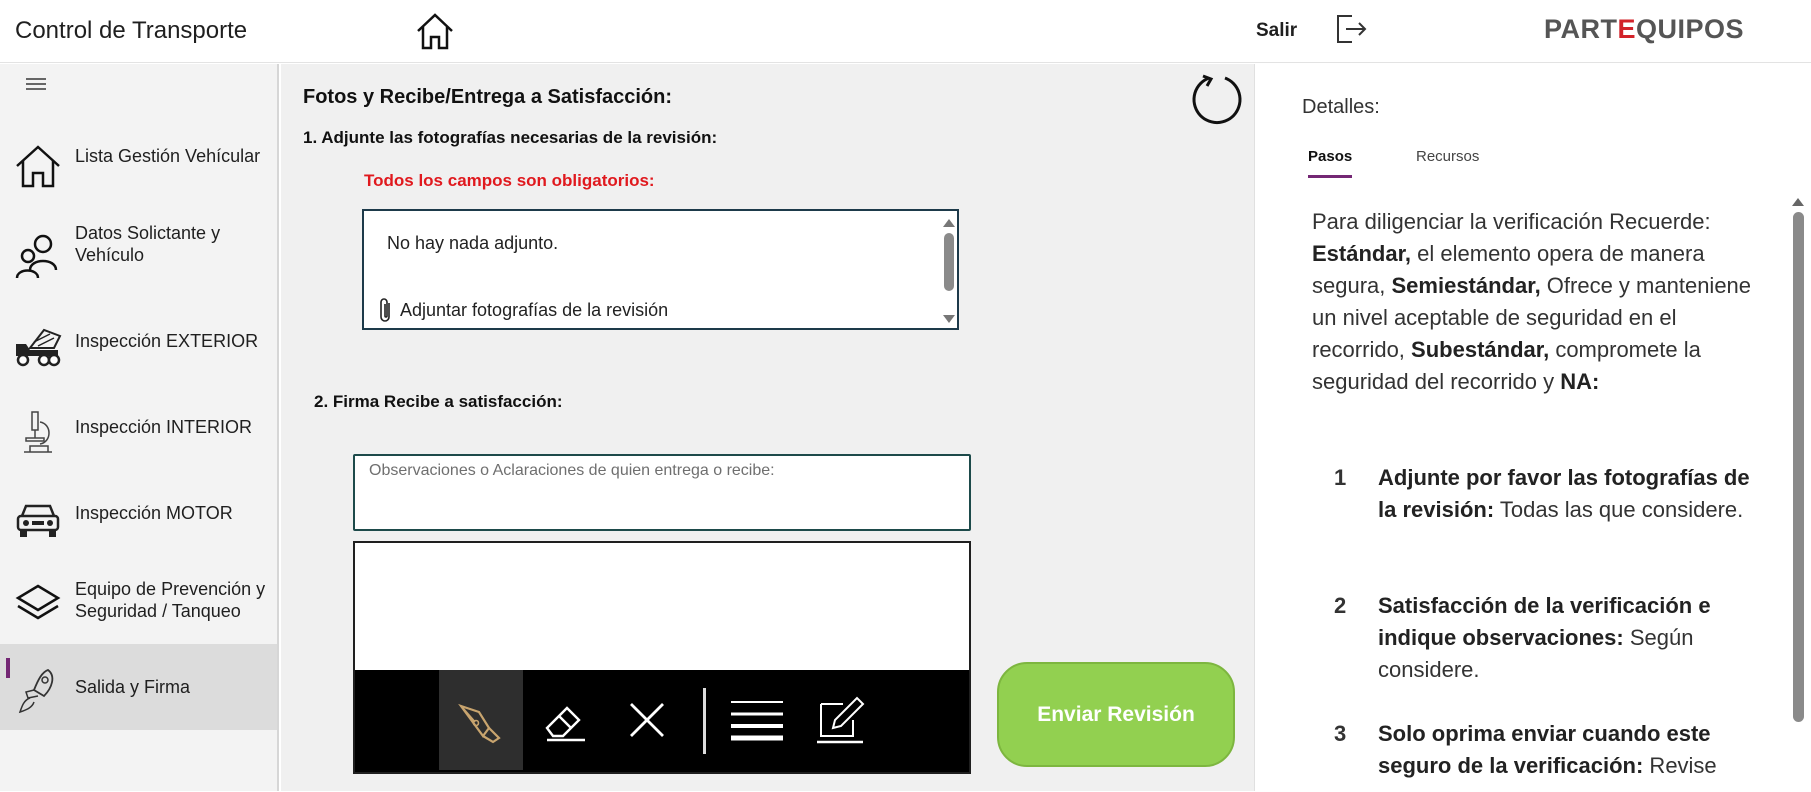 The height and width of the screenshot is (792, 1811). I want to click on microscope-icon, so click(38, 432).